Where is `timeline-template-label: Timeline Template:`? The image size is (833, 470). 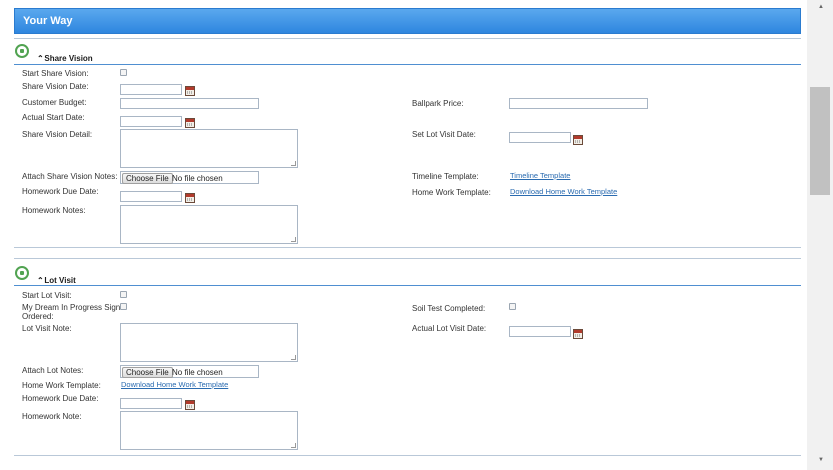
timeline-template-label: Timeline Template: is located at coordinates (445, 176).